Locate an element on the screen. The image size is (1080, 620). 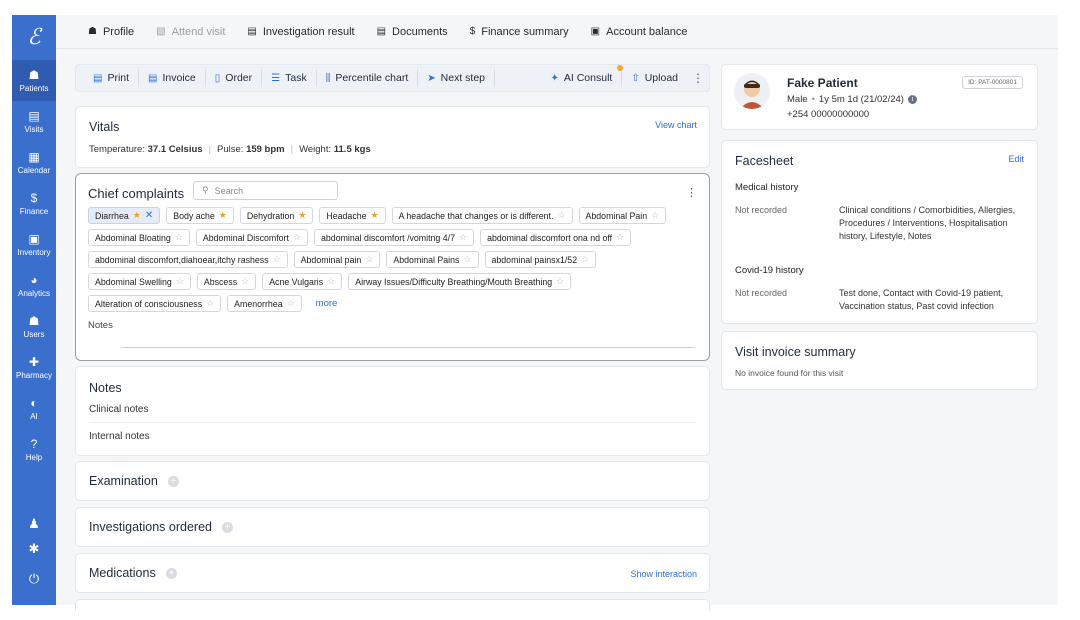
sidebar-item-finance: $ Finance is located at coordinates (34, 203).